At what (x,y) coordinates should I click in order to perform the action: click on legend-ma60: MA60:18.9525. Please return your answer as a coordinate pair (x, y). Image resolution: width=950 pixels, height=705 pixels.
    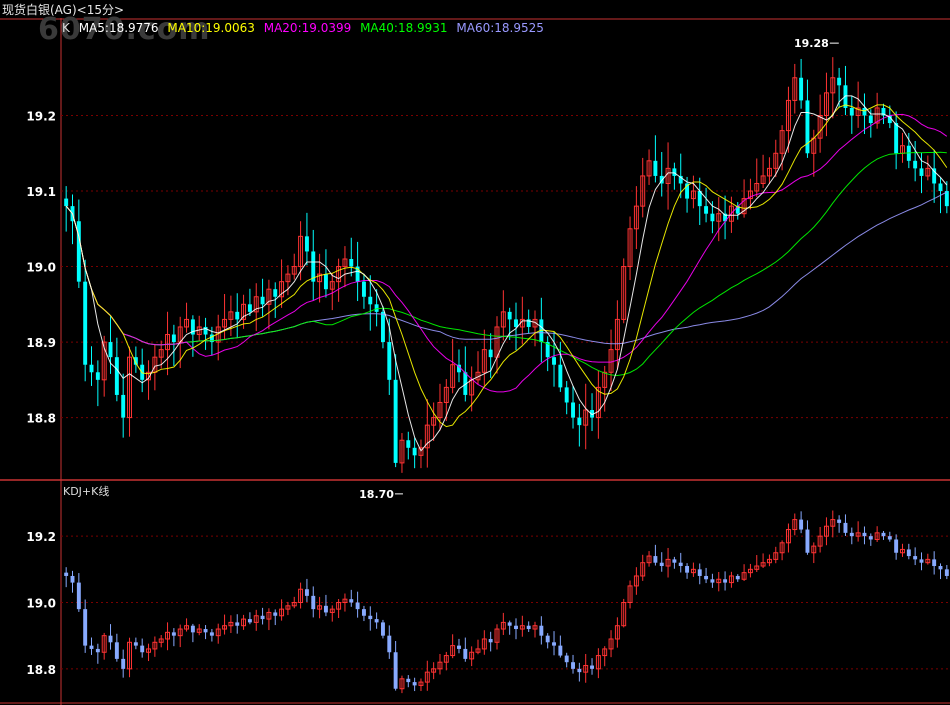
    Looking at the image, I should click on (500, 28).